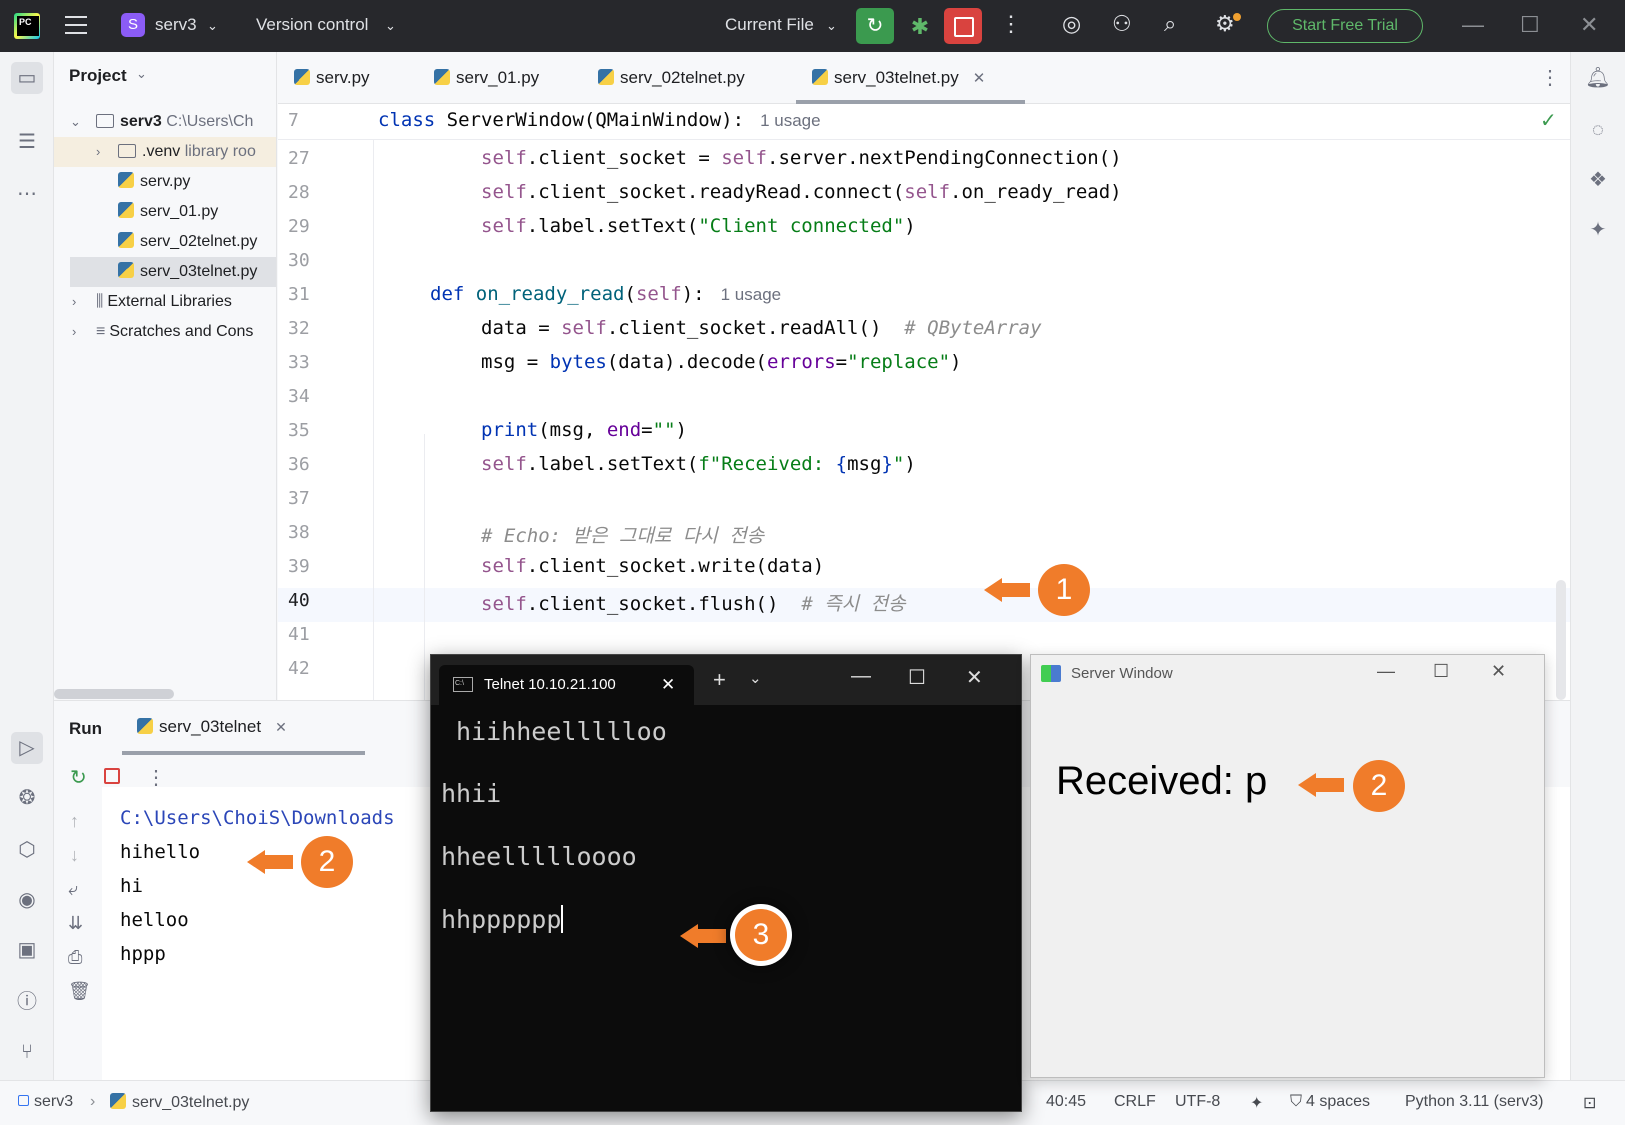  What do you see at coordinates (27, 798) in the screenshot?
I see `python-console-icon: ❂` at bounding box center [27, 798].